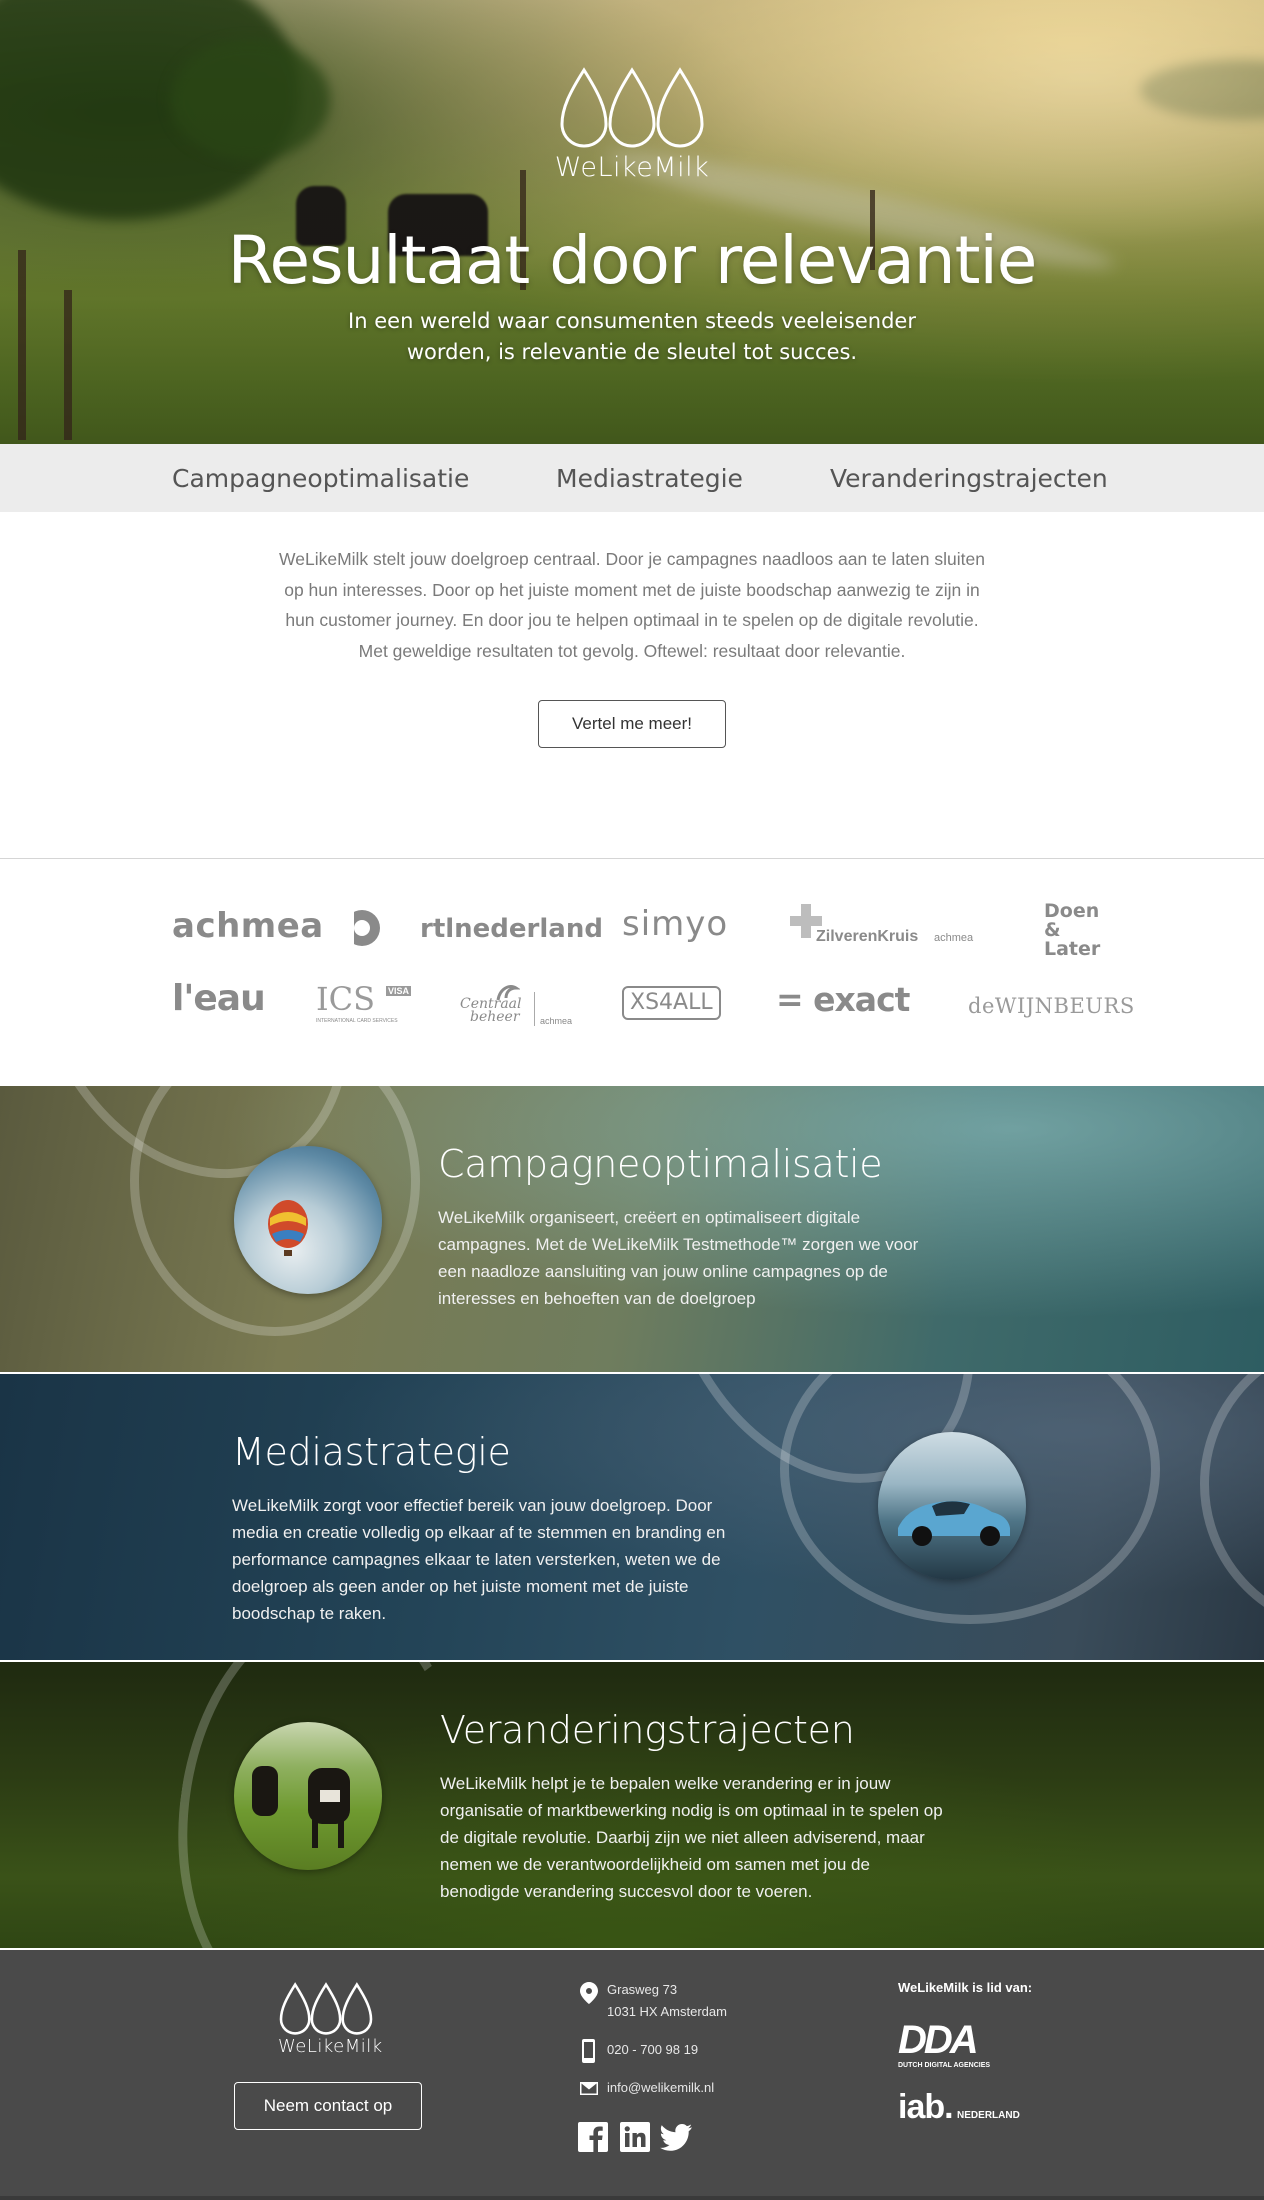  Describe the element at coordinates (649, 478) in the screenshot. I see `tab-mediastrategie: Mediastrategie` at that location.